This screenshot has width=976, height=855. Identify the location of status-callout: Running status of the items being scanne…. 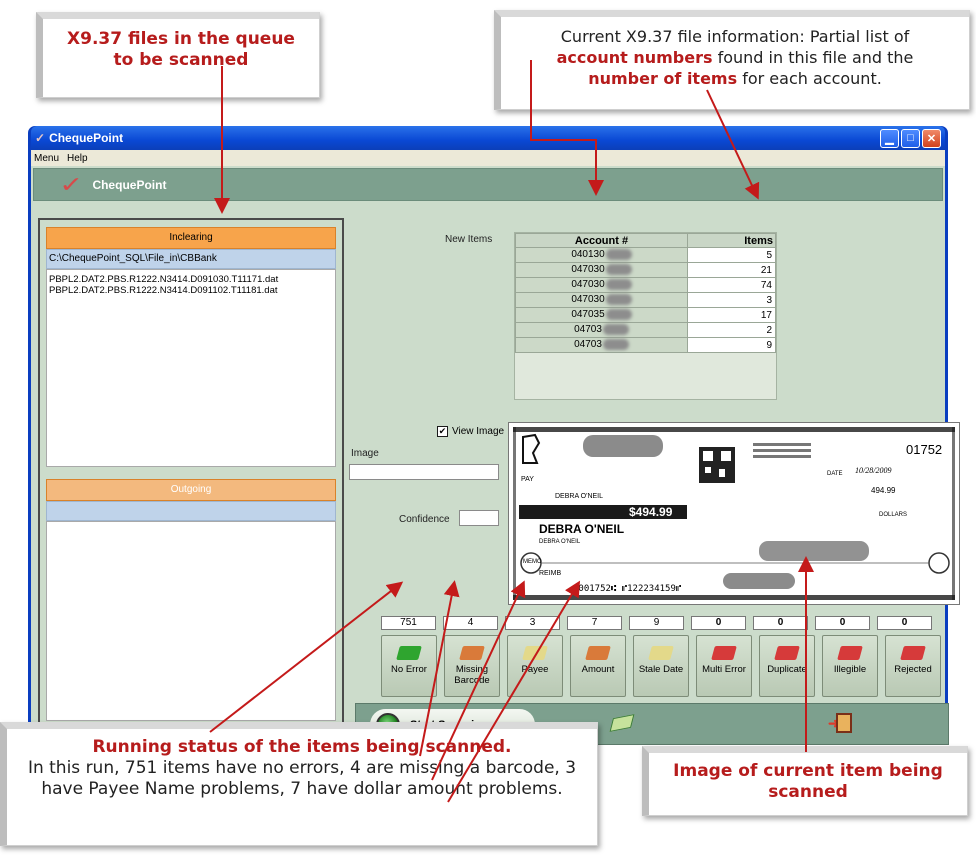
(299, 784).